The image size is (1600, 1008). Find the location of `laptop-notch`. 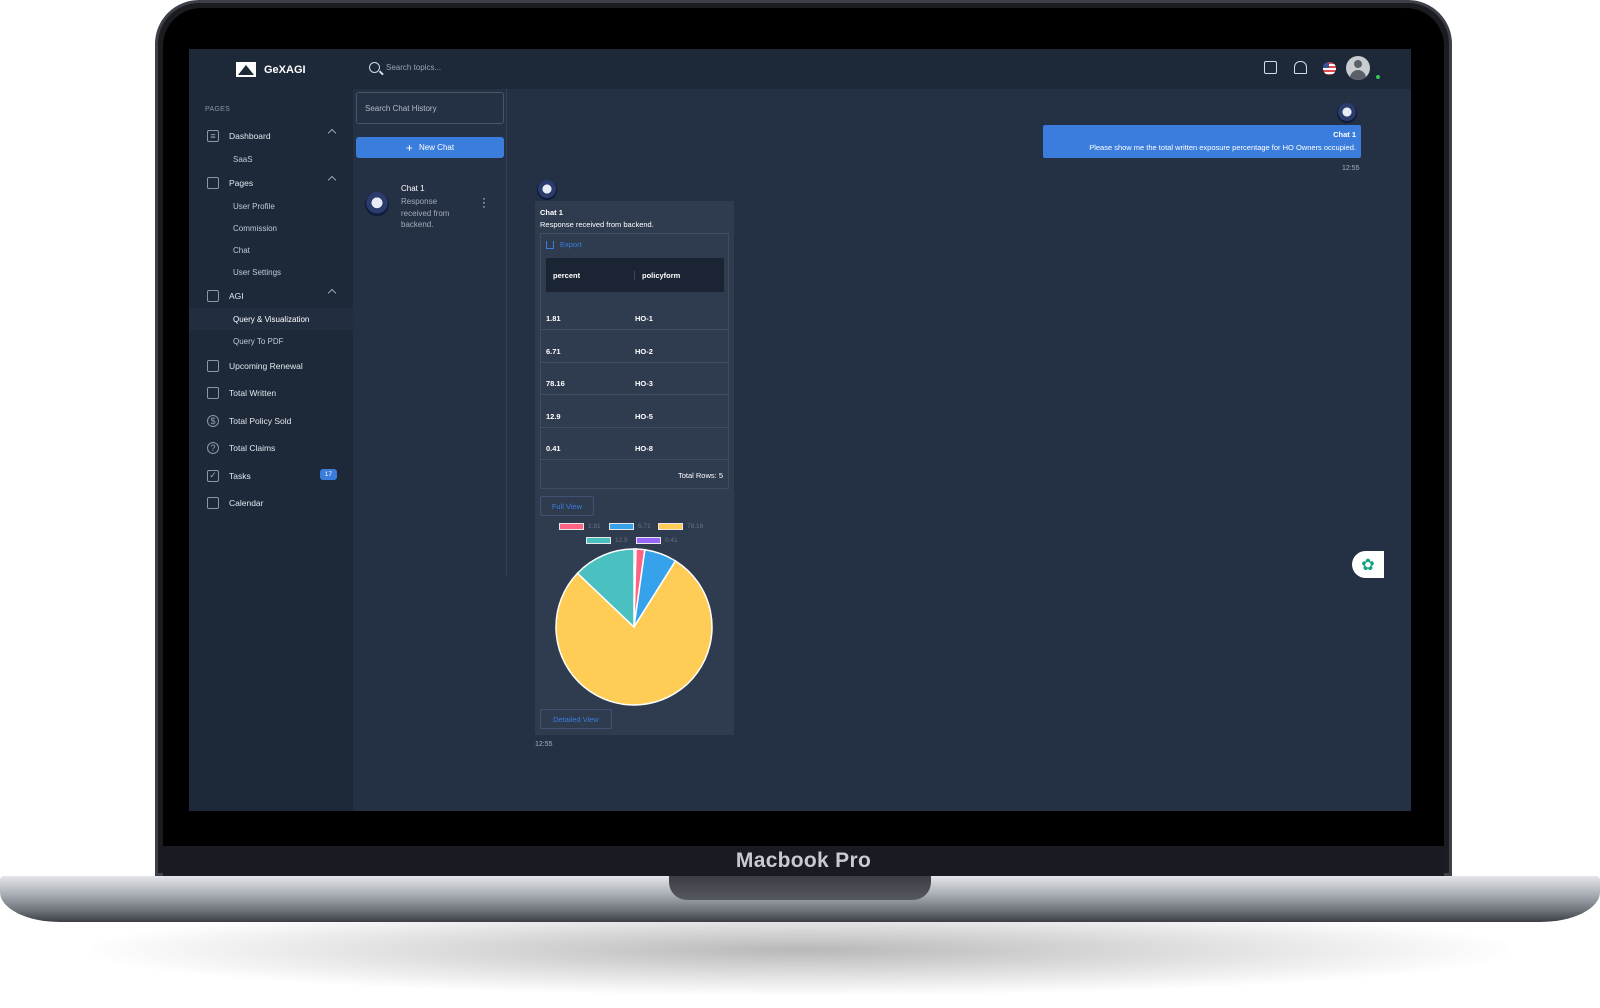

laptop-notch is located at coordinates (800, 888).